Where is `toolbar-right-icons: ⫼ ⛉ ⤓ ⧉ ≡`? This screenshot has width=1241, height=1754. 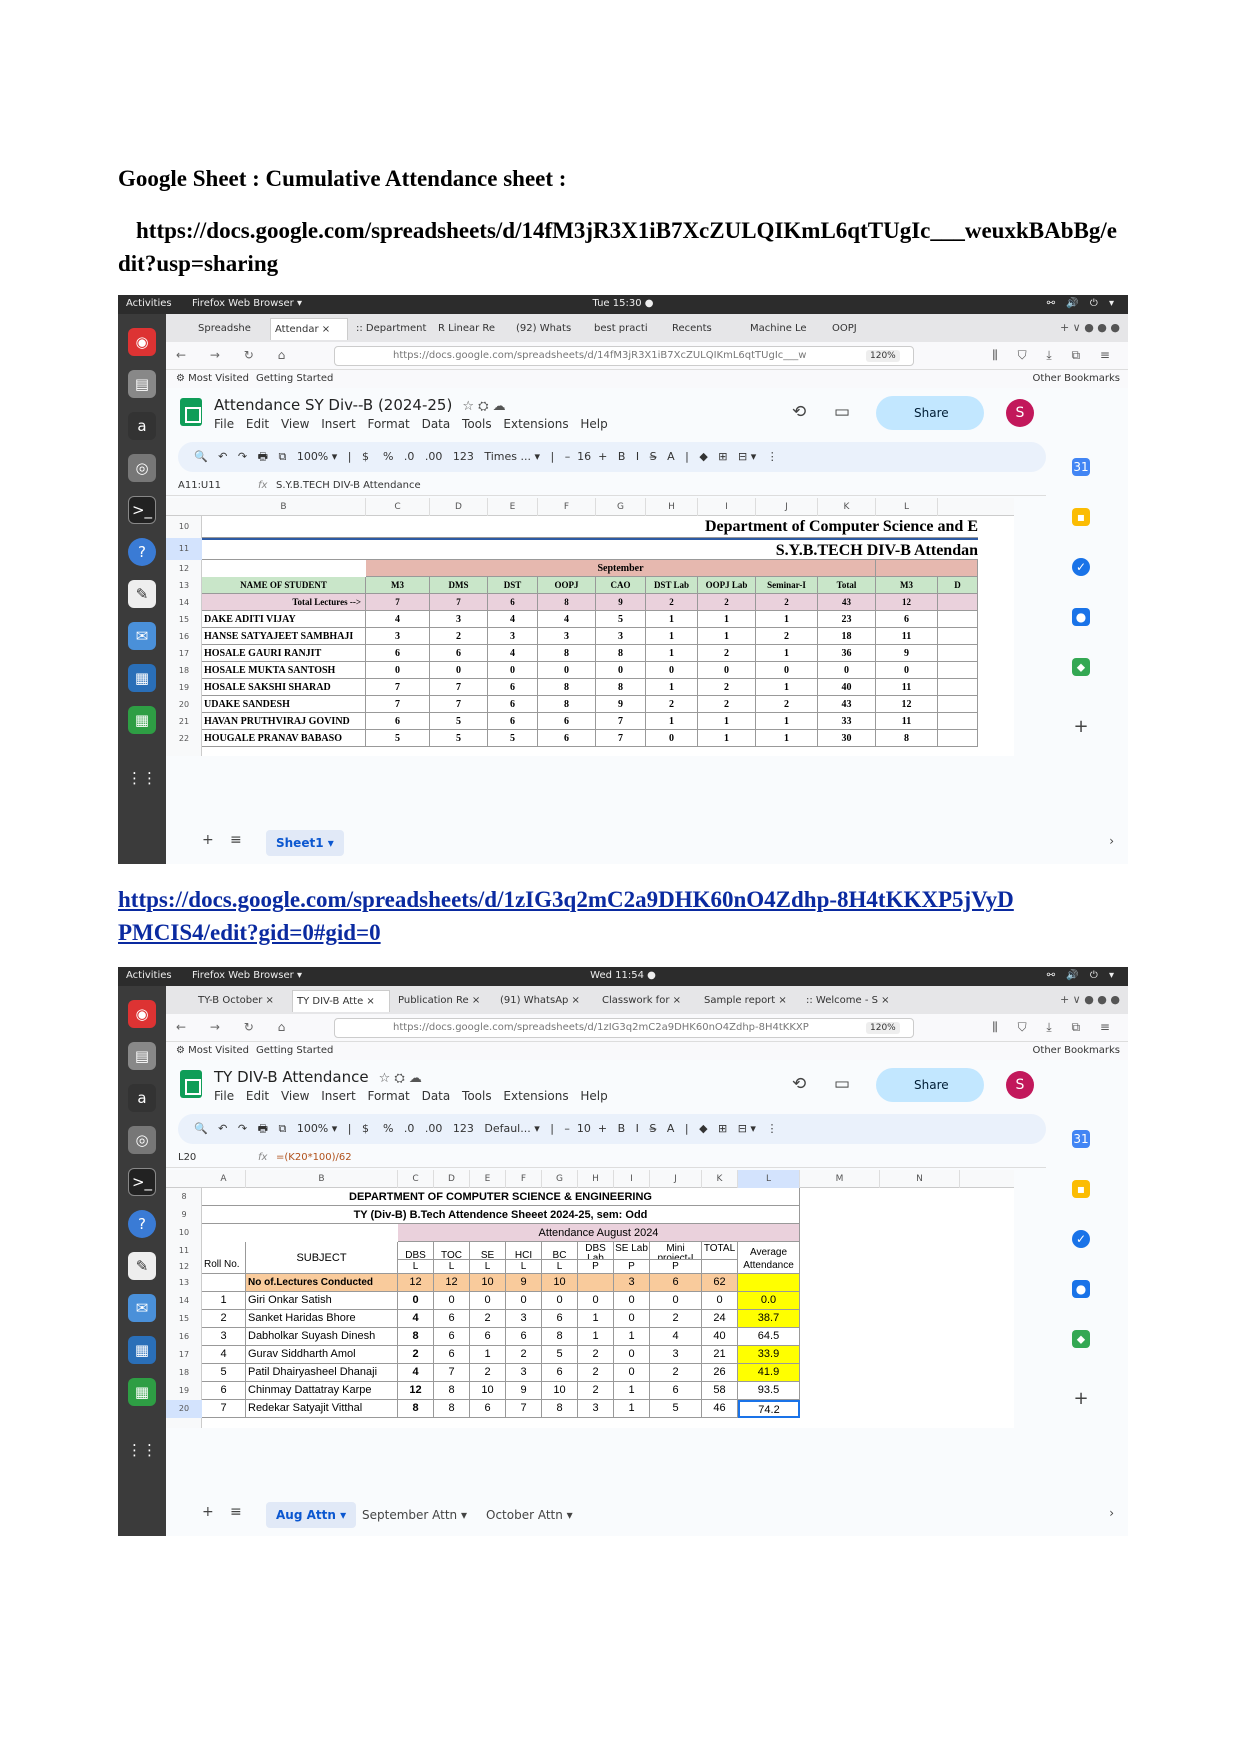 toolbar-right-icons: ⫼ ⛉ ⤓ ⧉ ≡ is located at coordinates (1055, 355).